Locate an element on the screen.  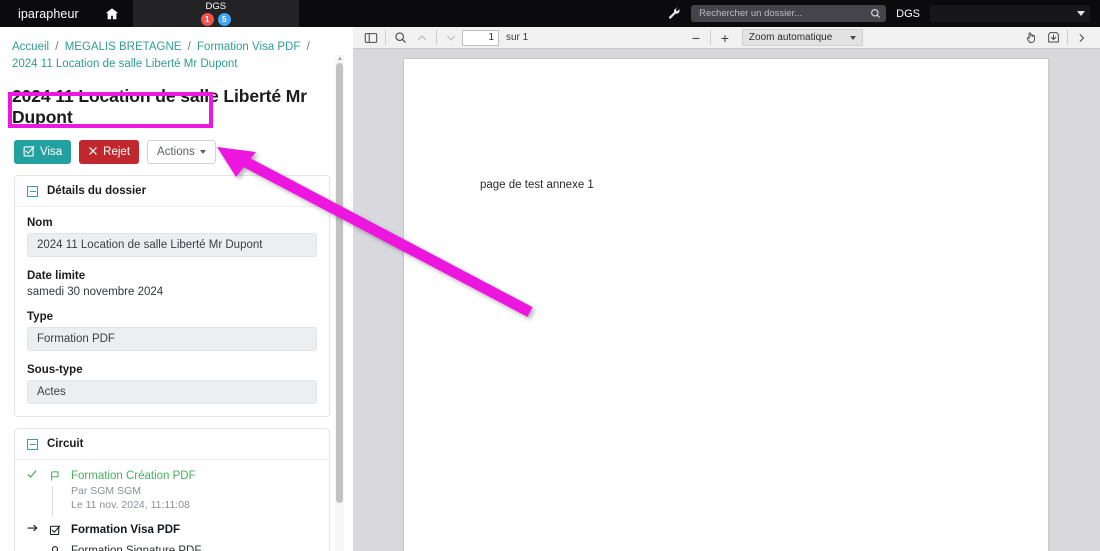
caret-down-icon is located at coordinates (202, 152).